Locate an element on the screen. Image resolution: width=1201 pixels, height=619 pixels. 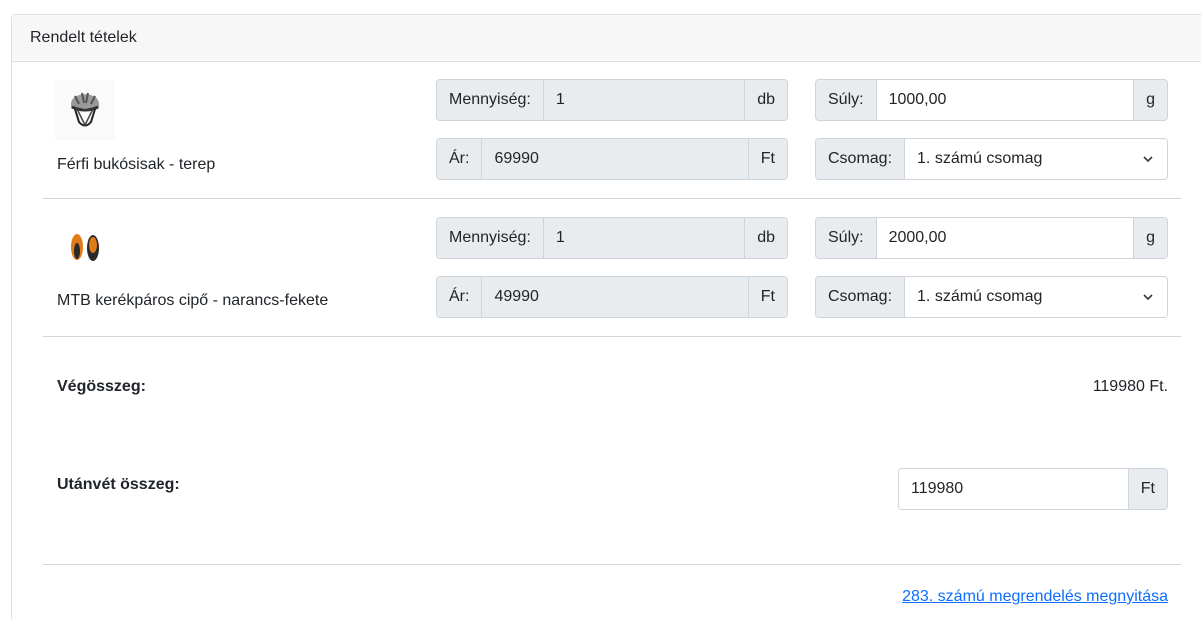
open-order-link: 283. számú megrendelés megnyitása is located at coordinates (1035, 597).